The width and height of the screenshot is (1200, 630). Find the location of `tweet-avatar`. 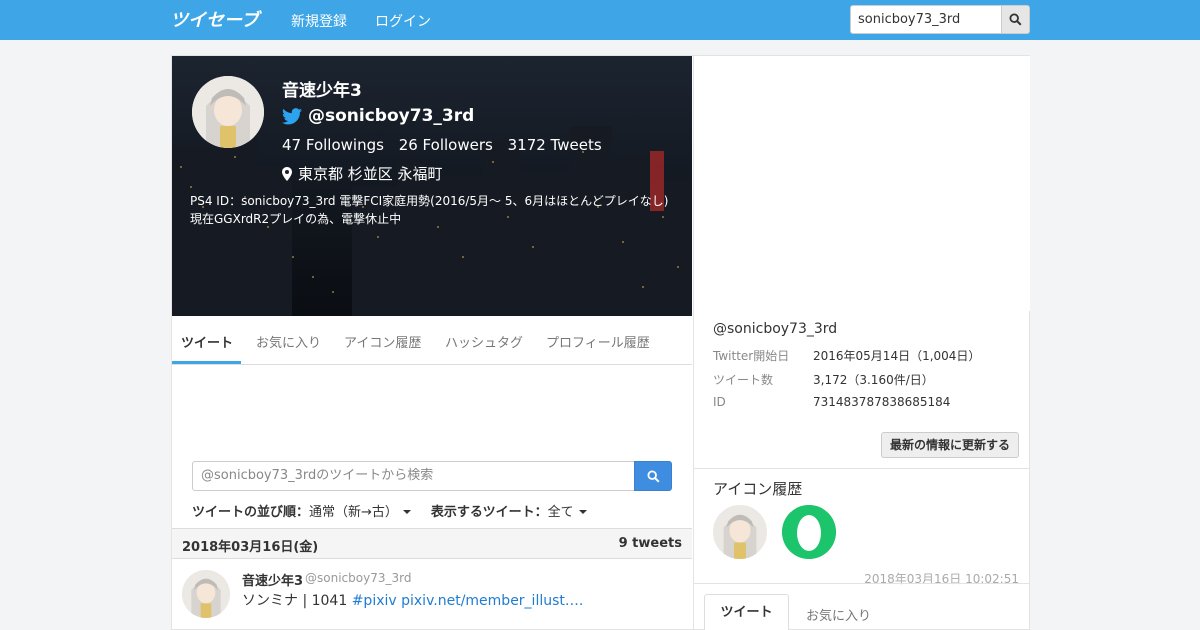

tweet-avatar is located at coordinates (206, 594).